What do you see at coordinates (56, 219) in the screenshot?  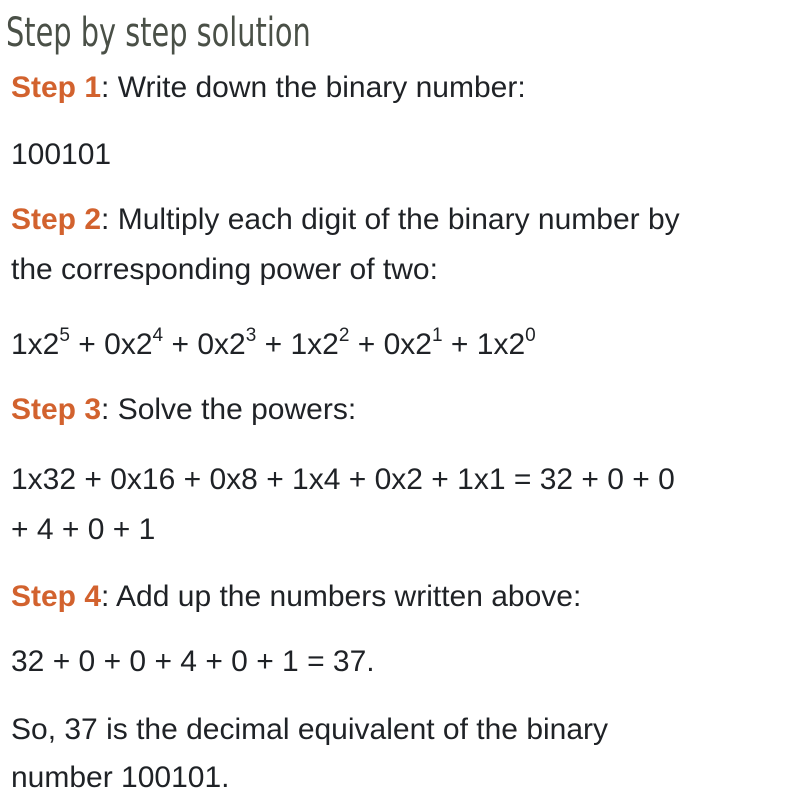 I see `step-label: Step 2` at bounding box center [56, 219].